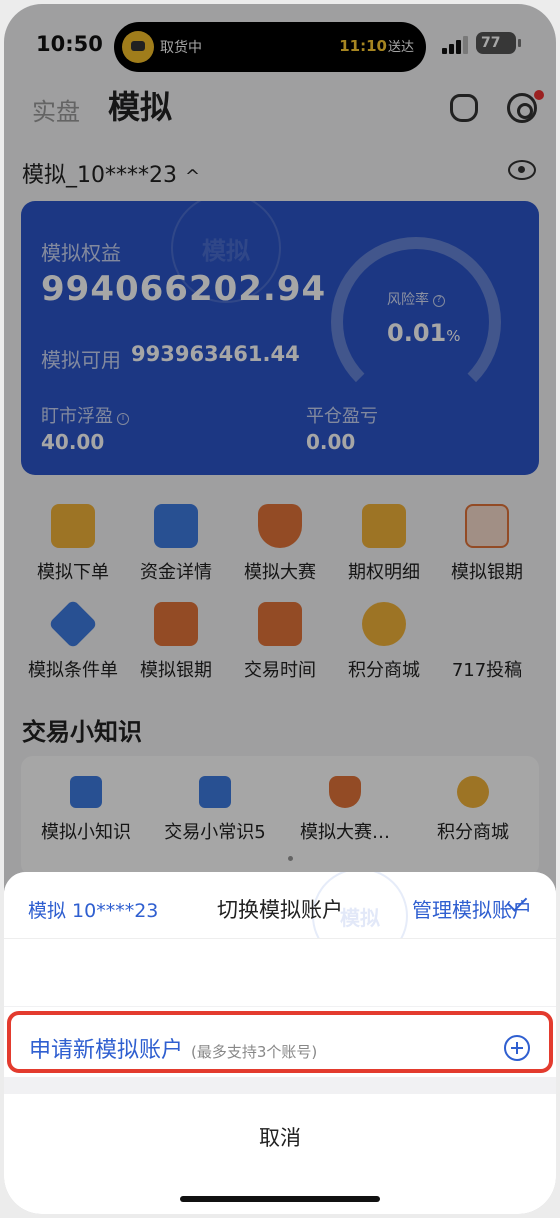 The width and height of the screenshot is (560, 1218). I want to click on apply-note: (最多支持3个账号), so click(254, 1052).